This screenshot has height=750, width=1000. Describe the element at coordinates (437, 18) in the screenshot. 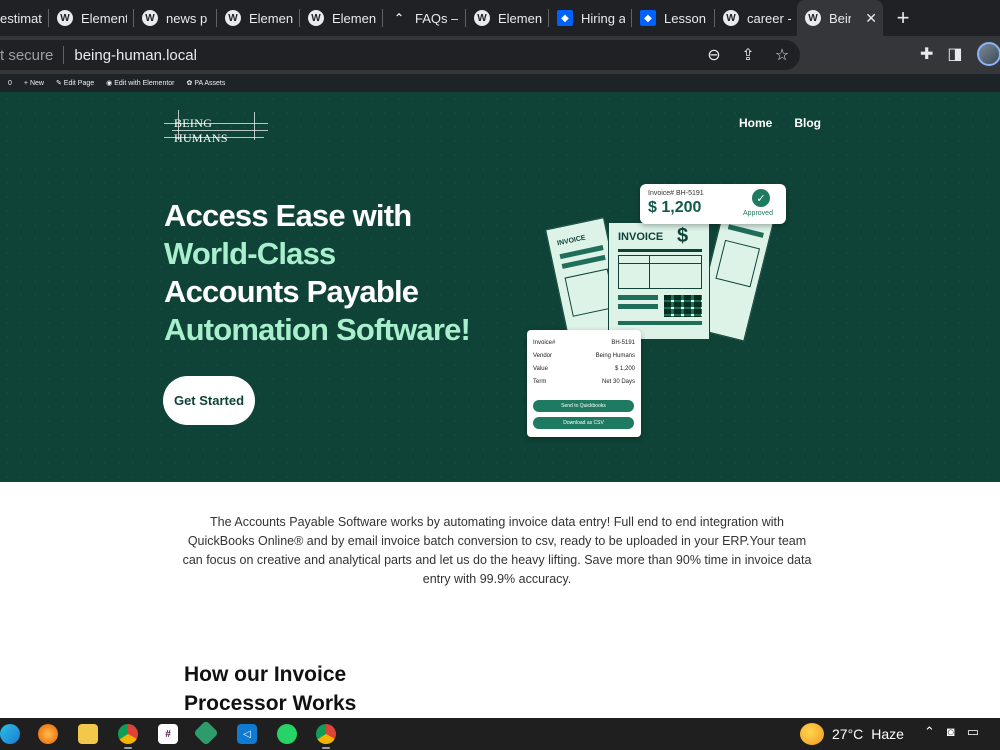

I see `tab-title: FAQs –` at that location.